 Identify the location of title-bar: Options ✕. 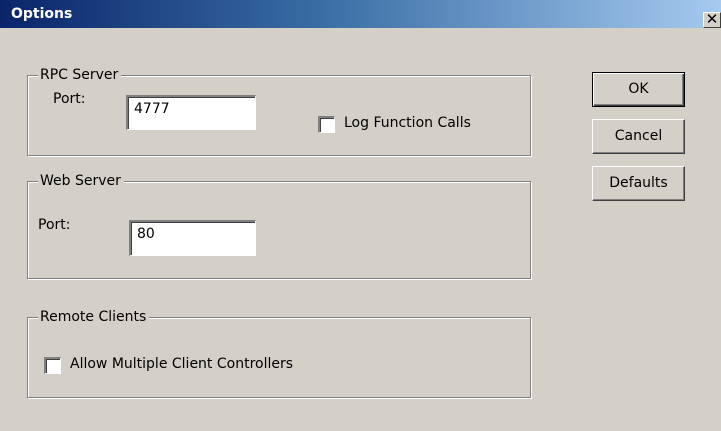
(360, 14).